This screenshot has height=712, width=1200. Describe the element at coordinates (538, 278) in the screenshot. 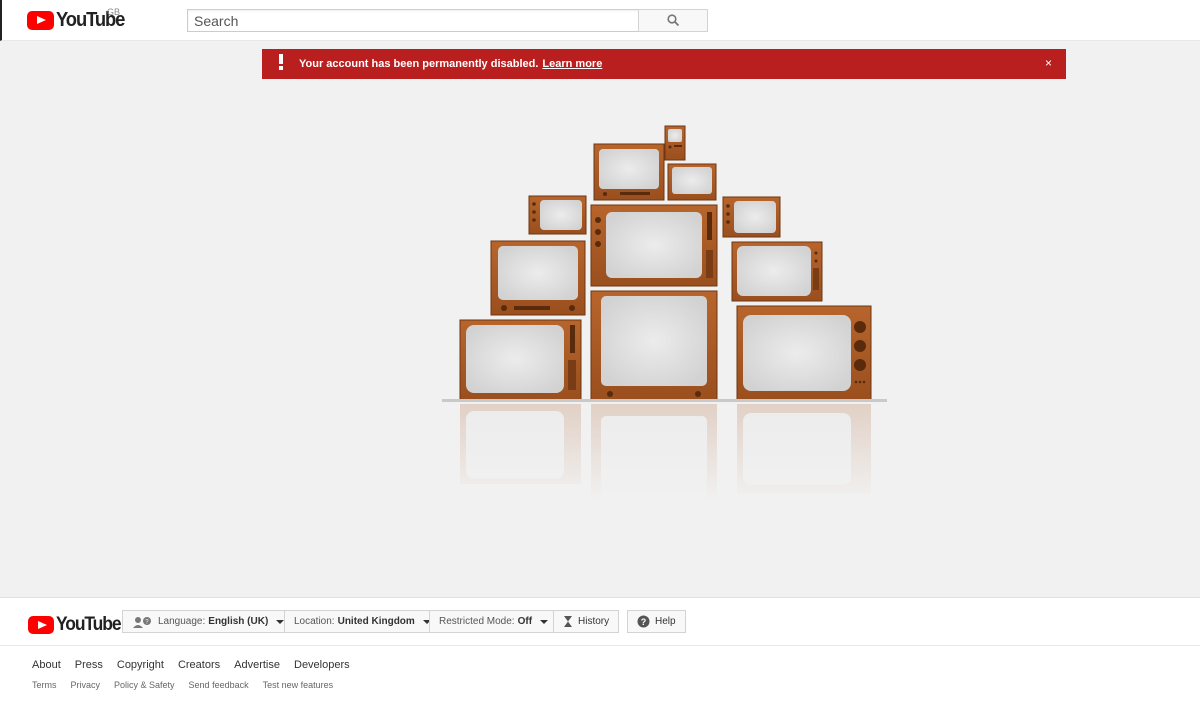

I see `tv-mid-left` at that location.